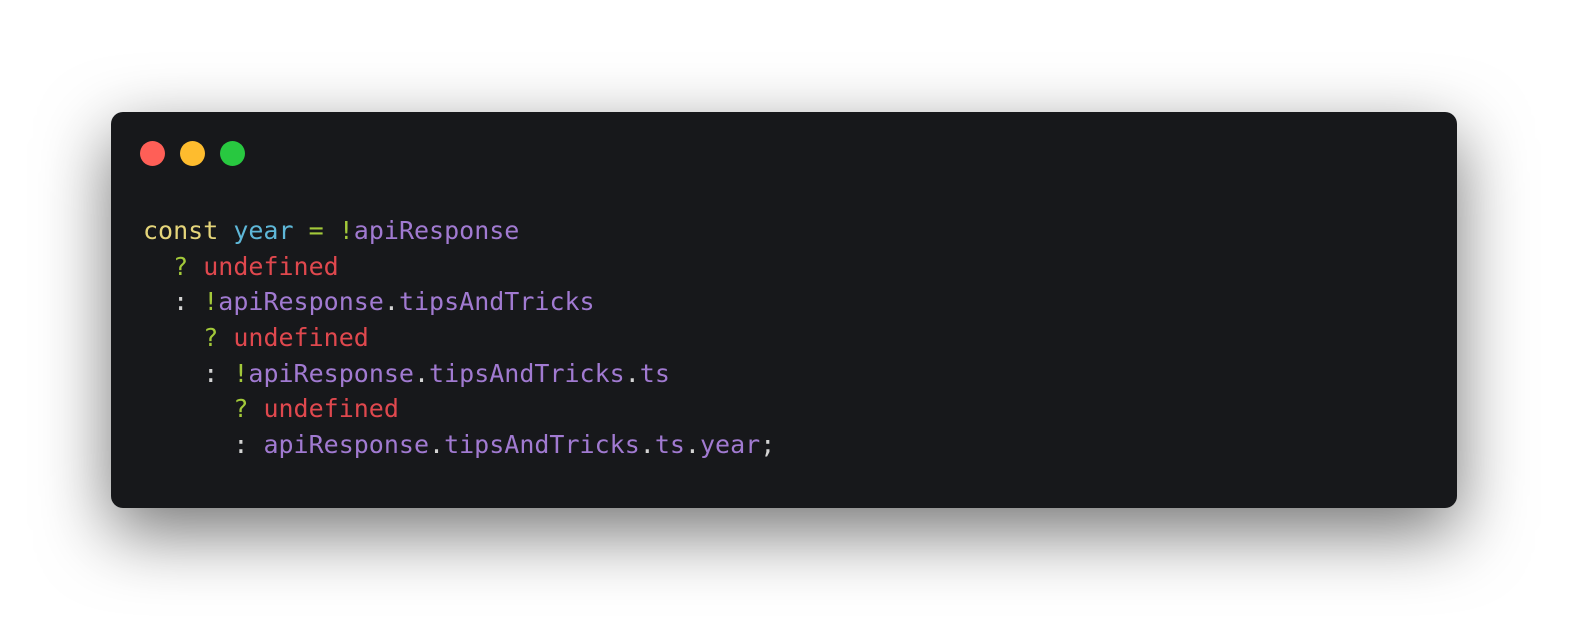 The width and height of the screenshot is (1584, 626). What do you see at coordinates (232, 153) in the screenshot?
I see `maximize-button` at bounding box center [232, 153].